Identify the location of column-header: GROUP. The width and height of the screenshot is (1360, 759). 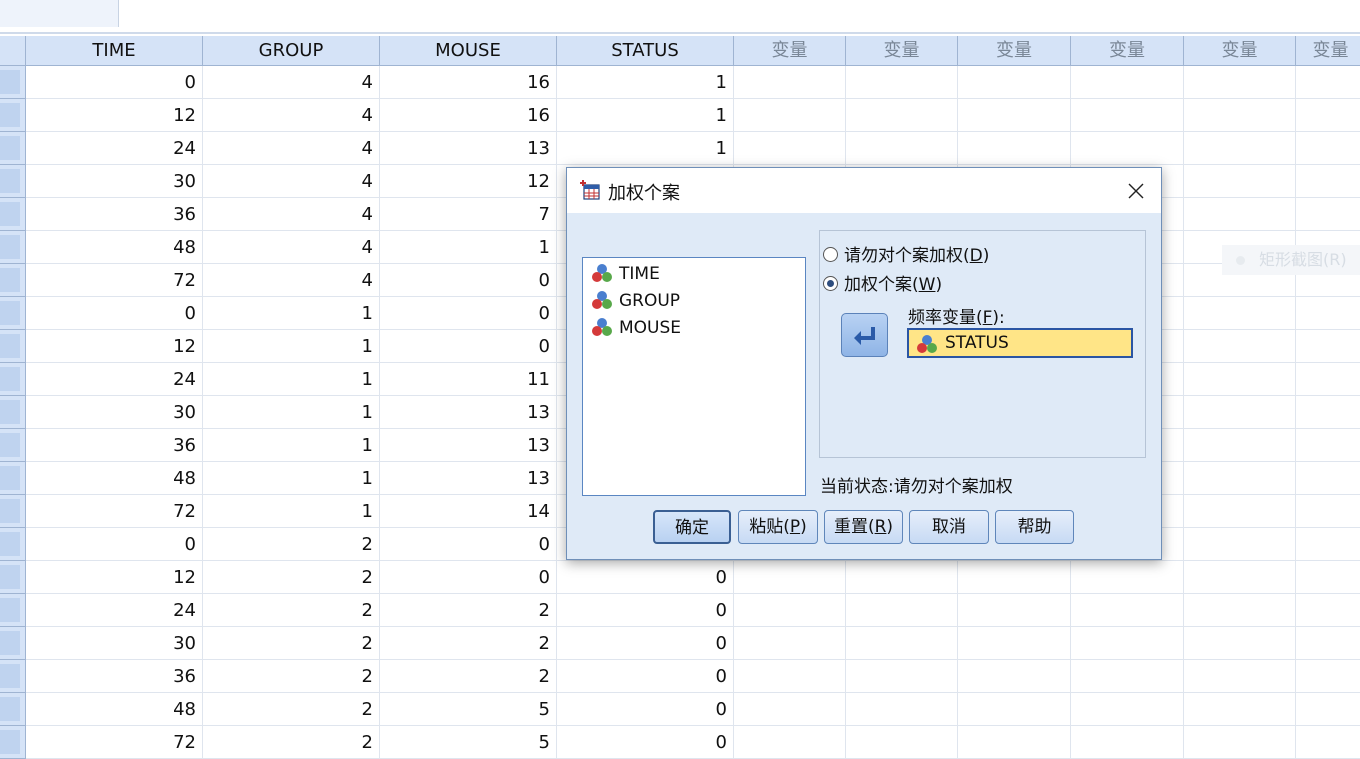
(291, 51).